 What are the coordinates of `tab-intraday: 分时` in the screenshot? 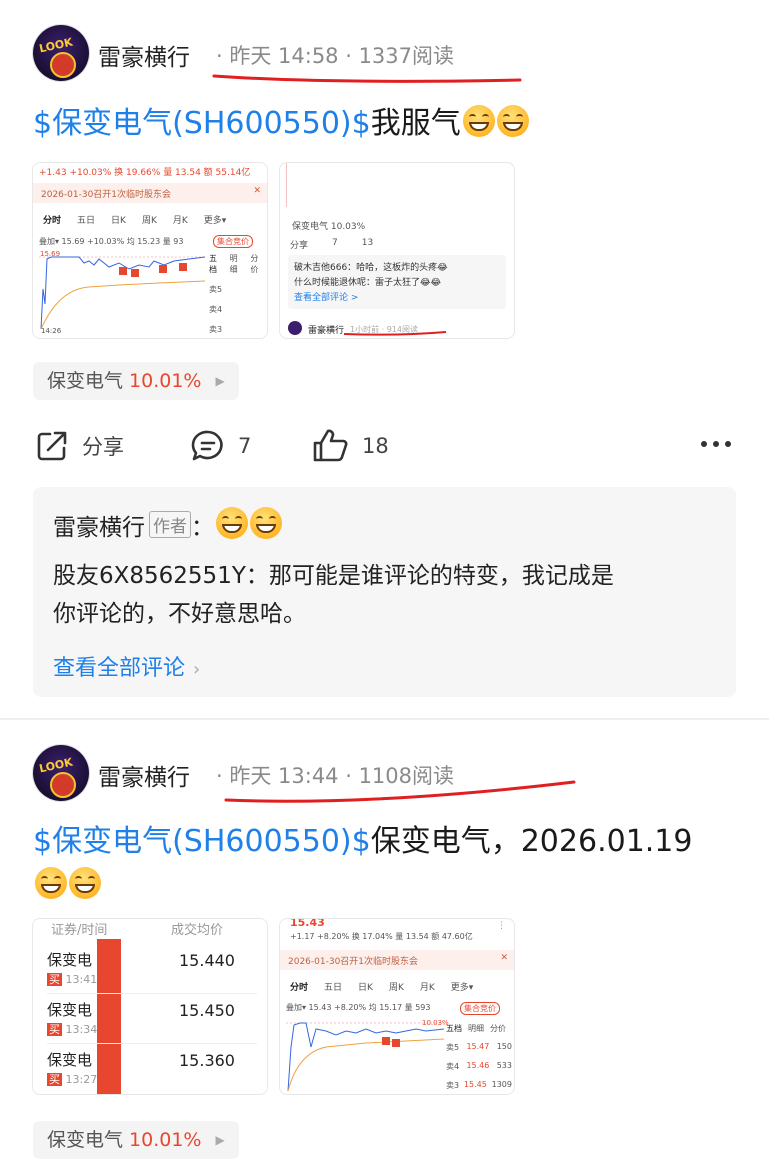 It's located at (299, 988).